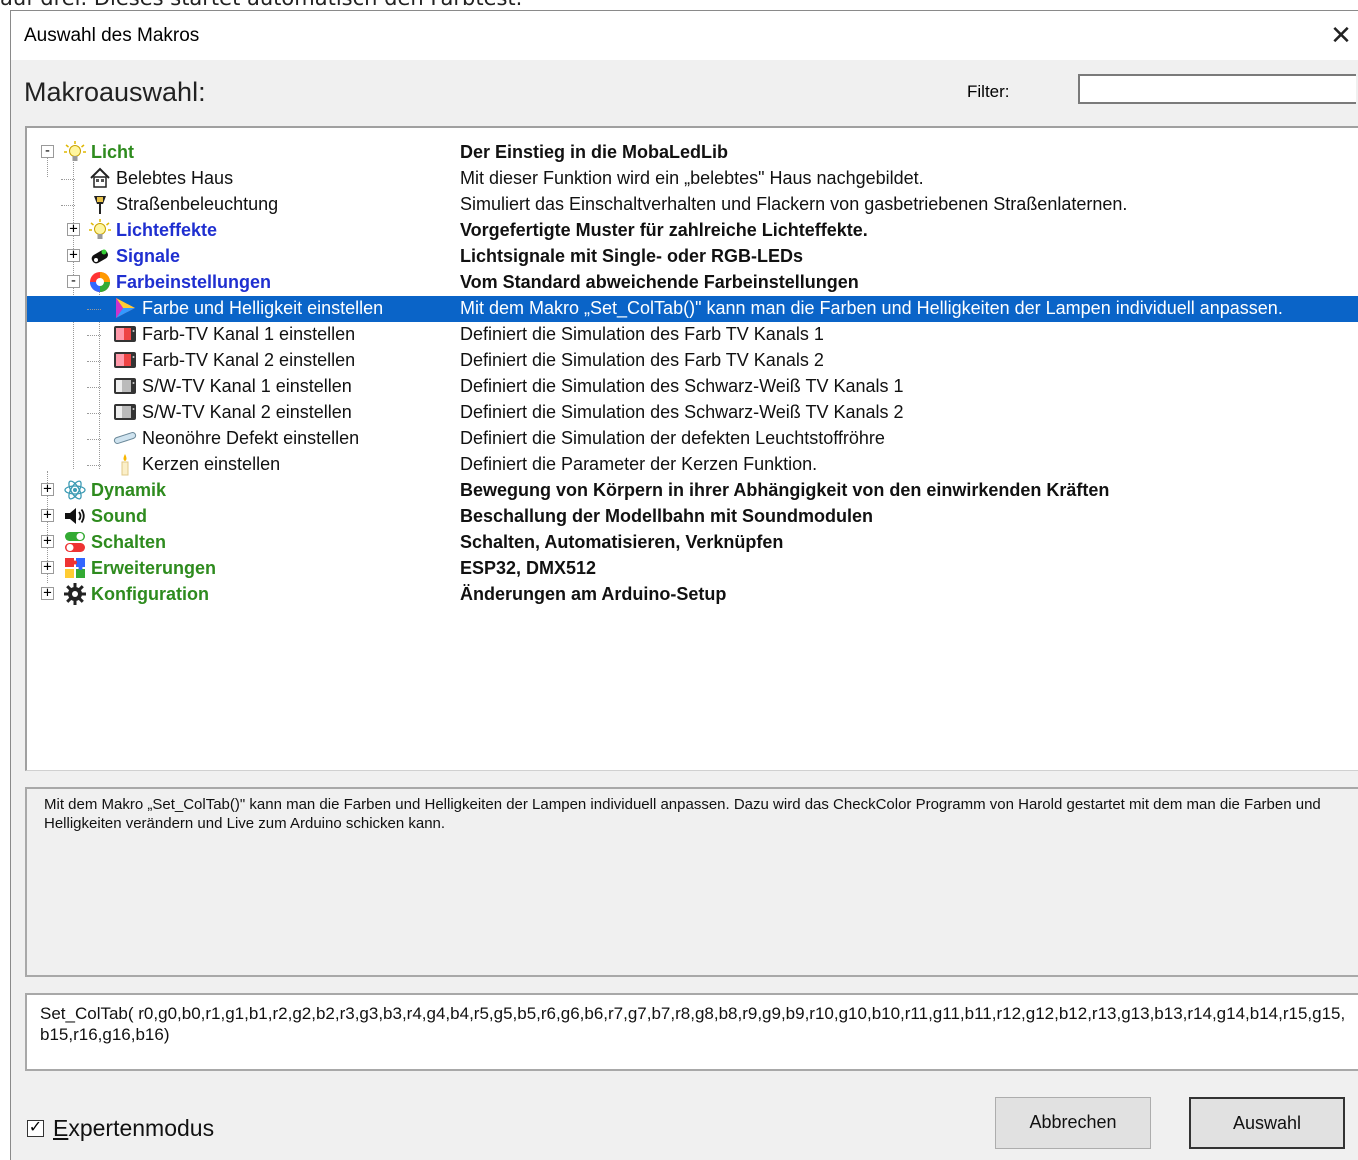 This screenshot has height=1160, width=1358. Describe the element at coordinates (125, 438) in the screenshot. I see `neon-tube-icon` at that location.